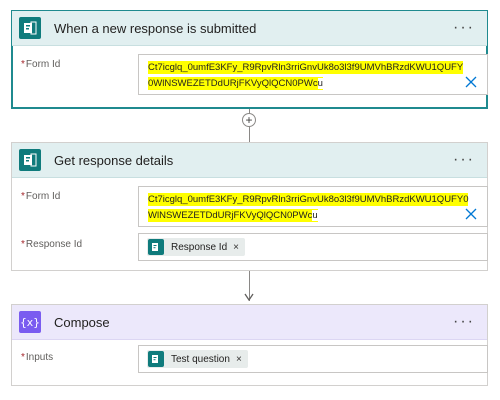  Describe the element at coordinates (249, 120) in the screenshot. I see `add-step-button: +` at that location.